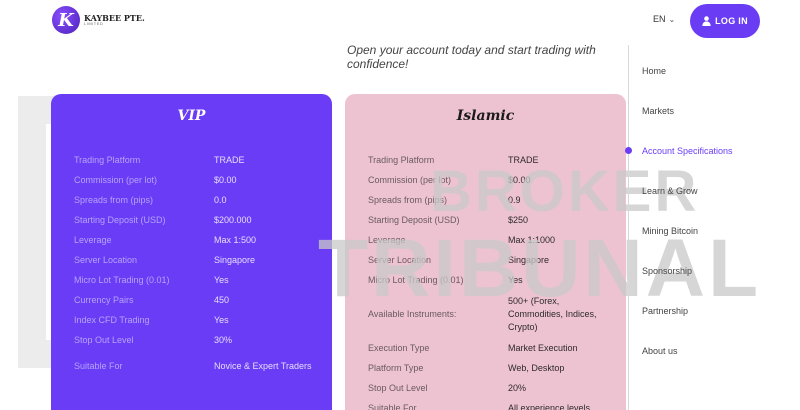 Image resolution: width=800 pixels, height=410 pixels. I want to click on spec-value: $200.000, so click(233, 219).